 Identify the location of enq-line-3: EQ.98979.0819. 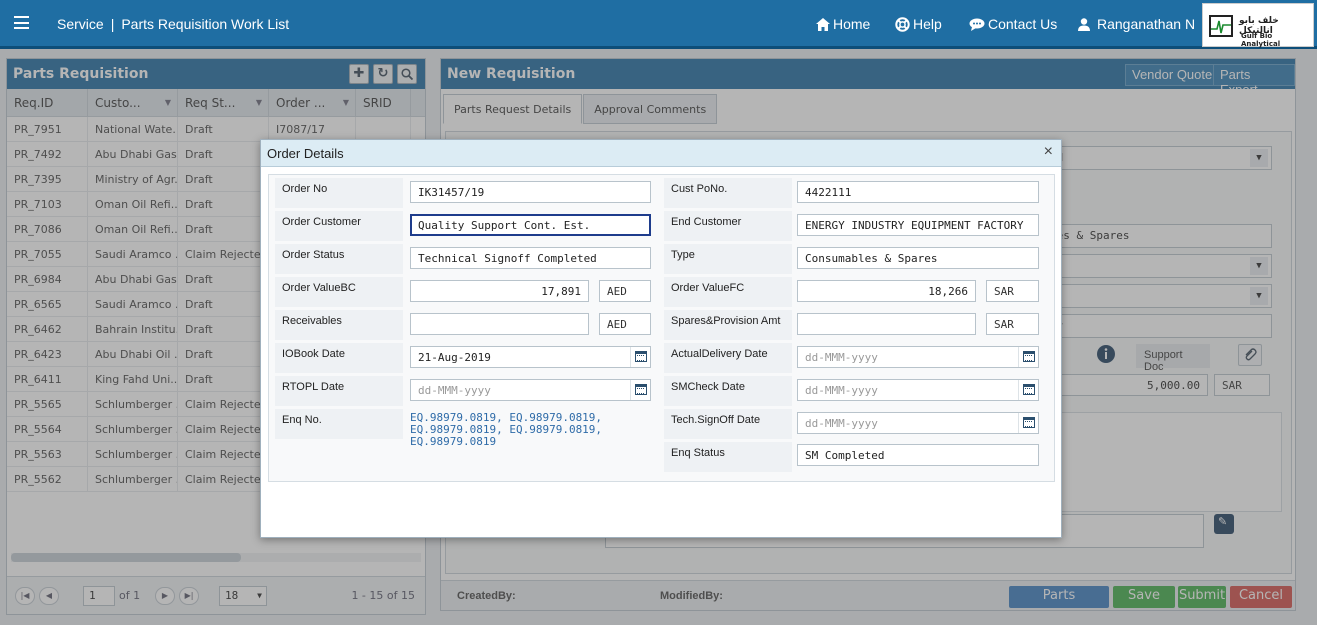
(506, 442).